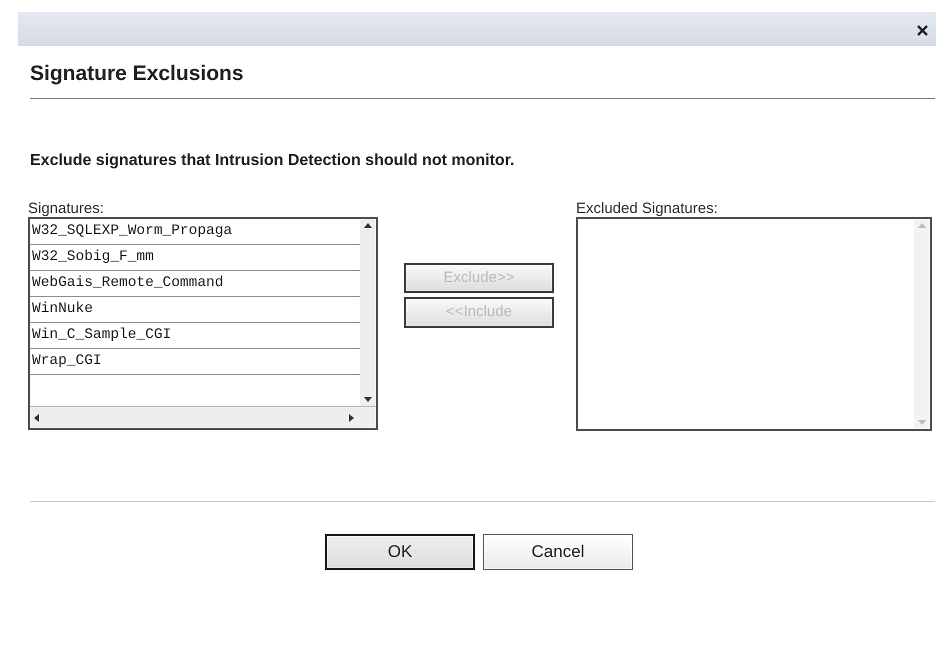  Describe the element at coordinates (368, 225) in the screenshot. I see `scroll-up-icon` at that location.